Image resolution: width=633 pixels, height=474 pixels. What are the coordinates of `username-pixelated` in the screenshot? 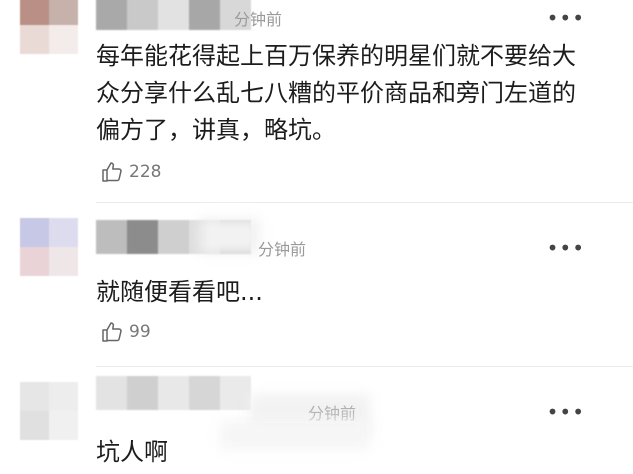 It's located at (173, 393).